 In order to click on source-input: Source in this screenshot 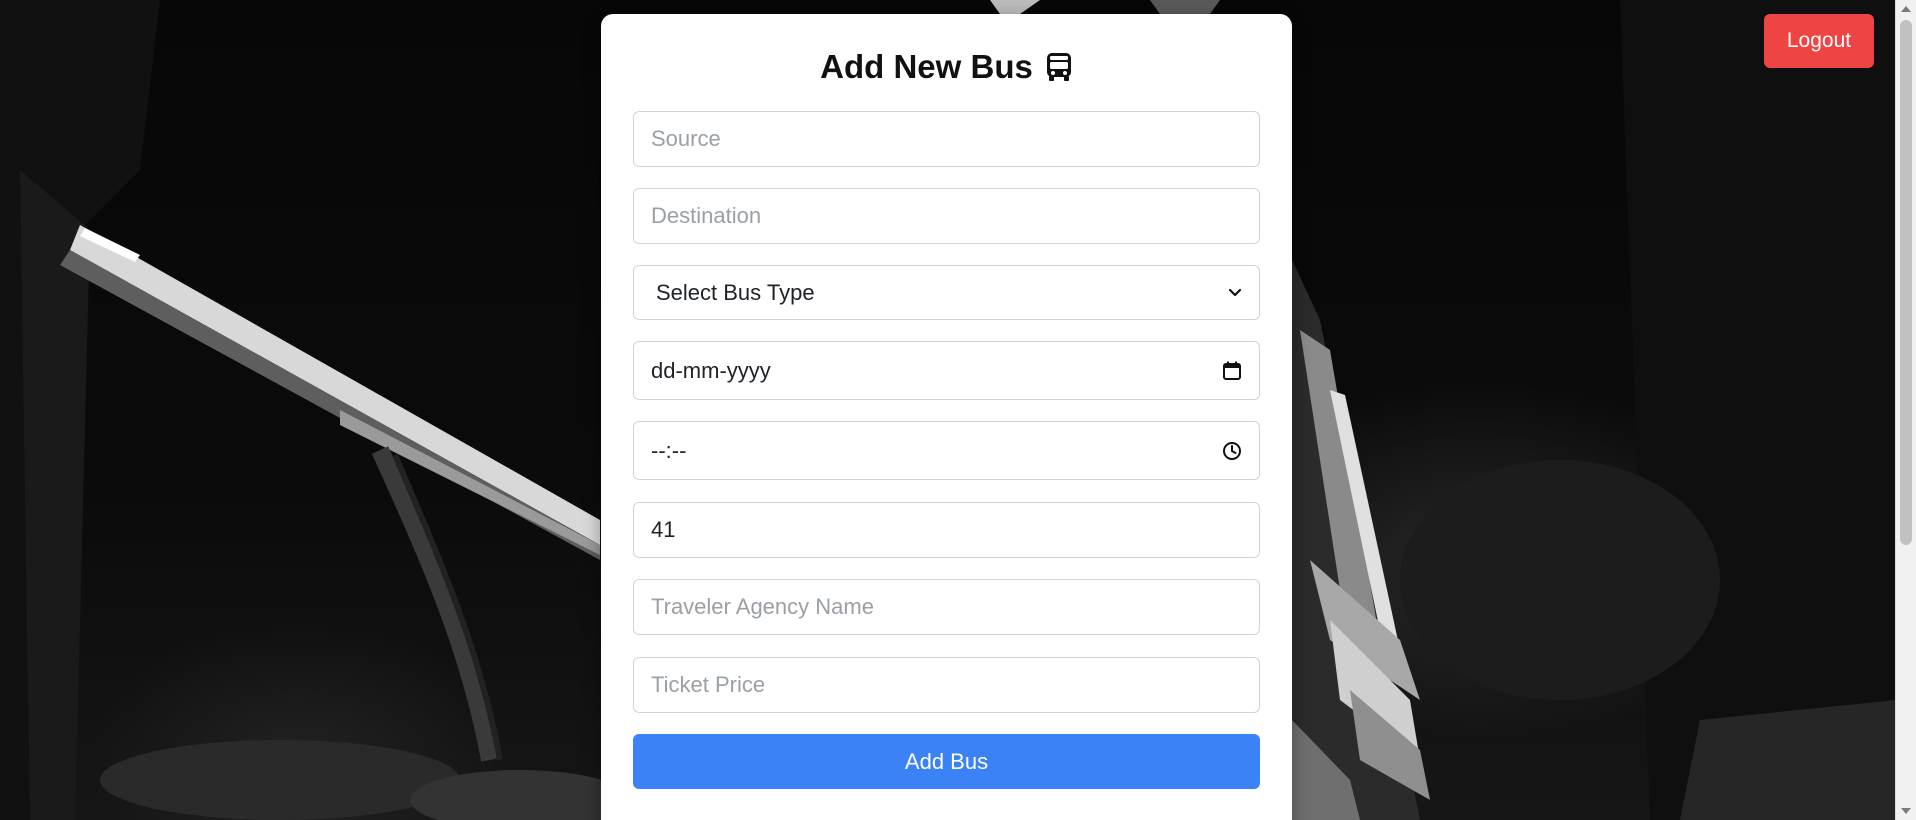, I will do `click(946, 139)`.